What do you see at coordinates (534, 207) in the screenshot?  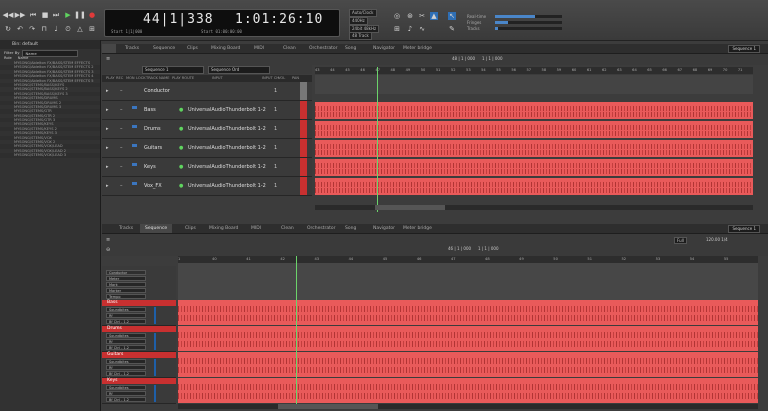 I see `upper-hscroll` at bounding box center [534, 207].